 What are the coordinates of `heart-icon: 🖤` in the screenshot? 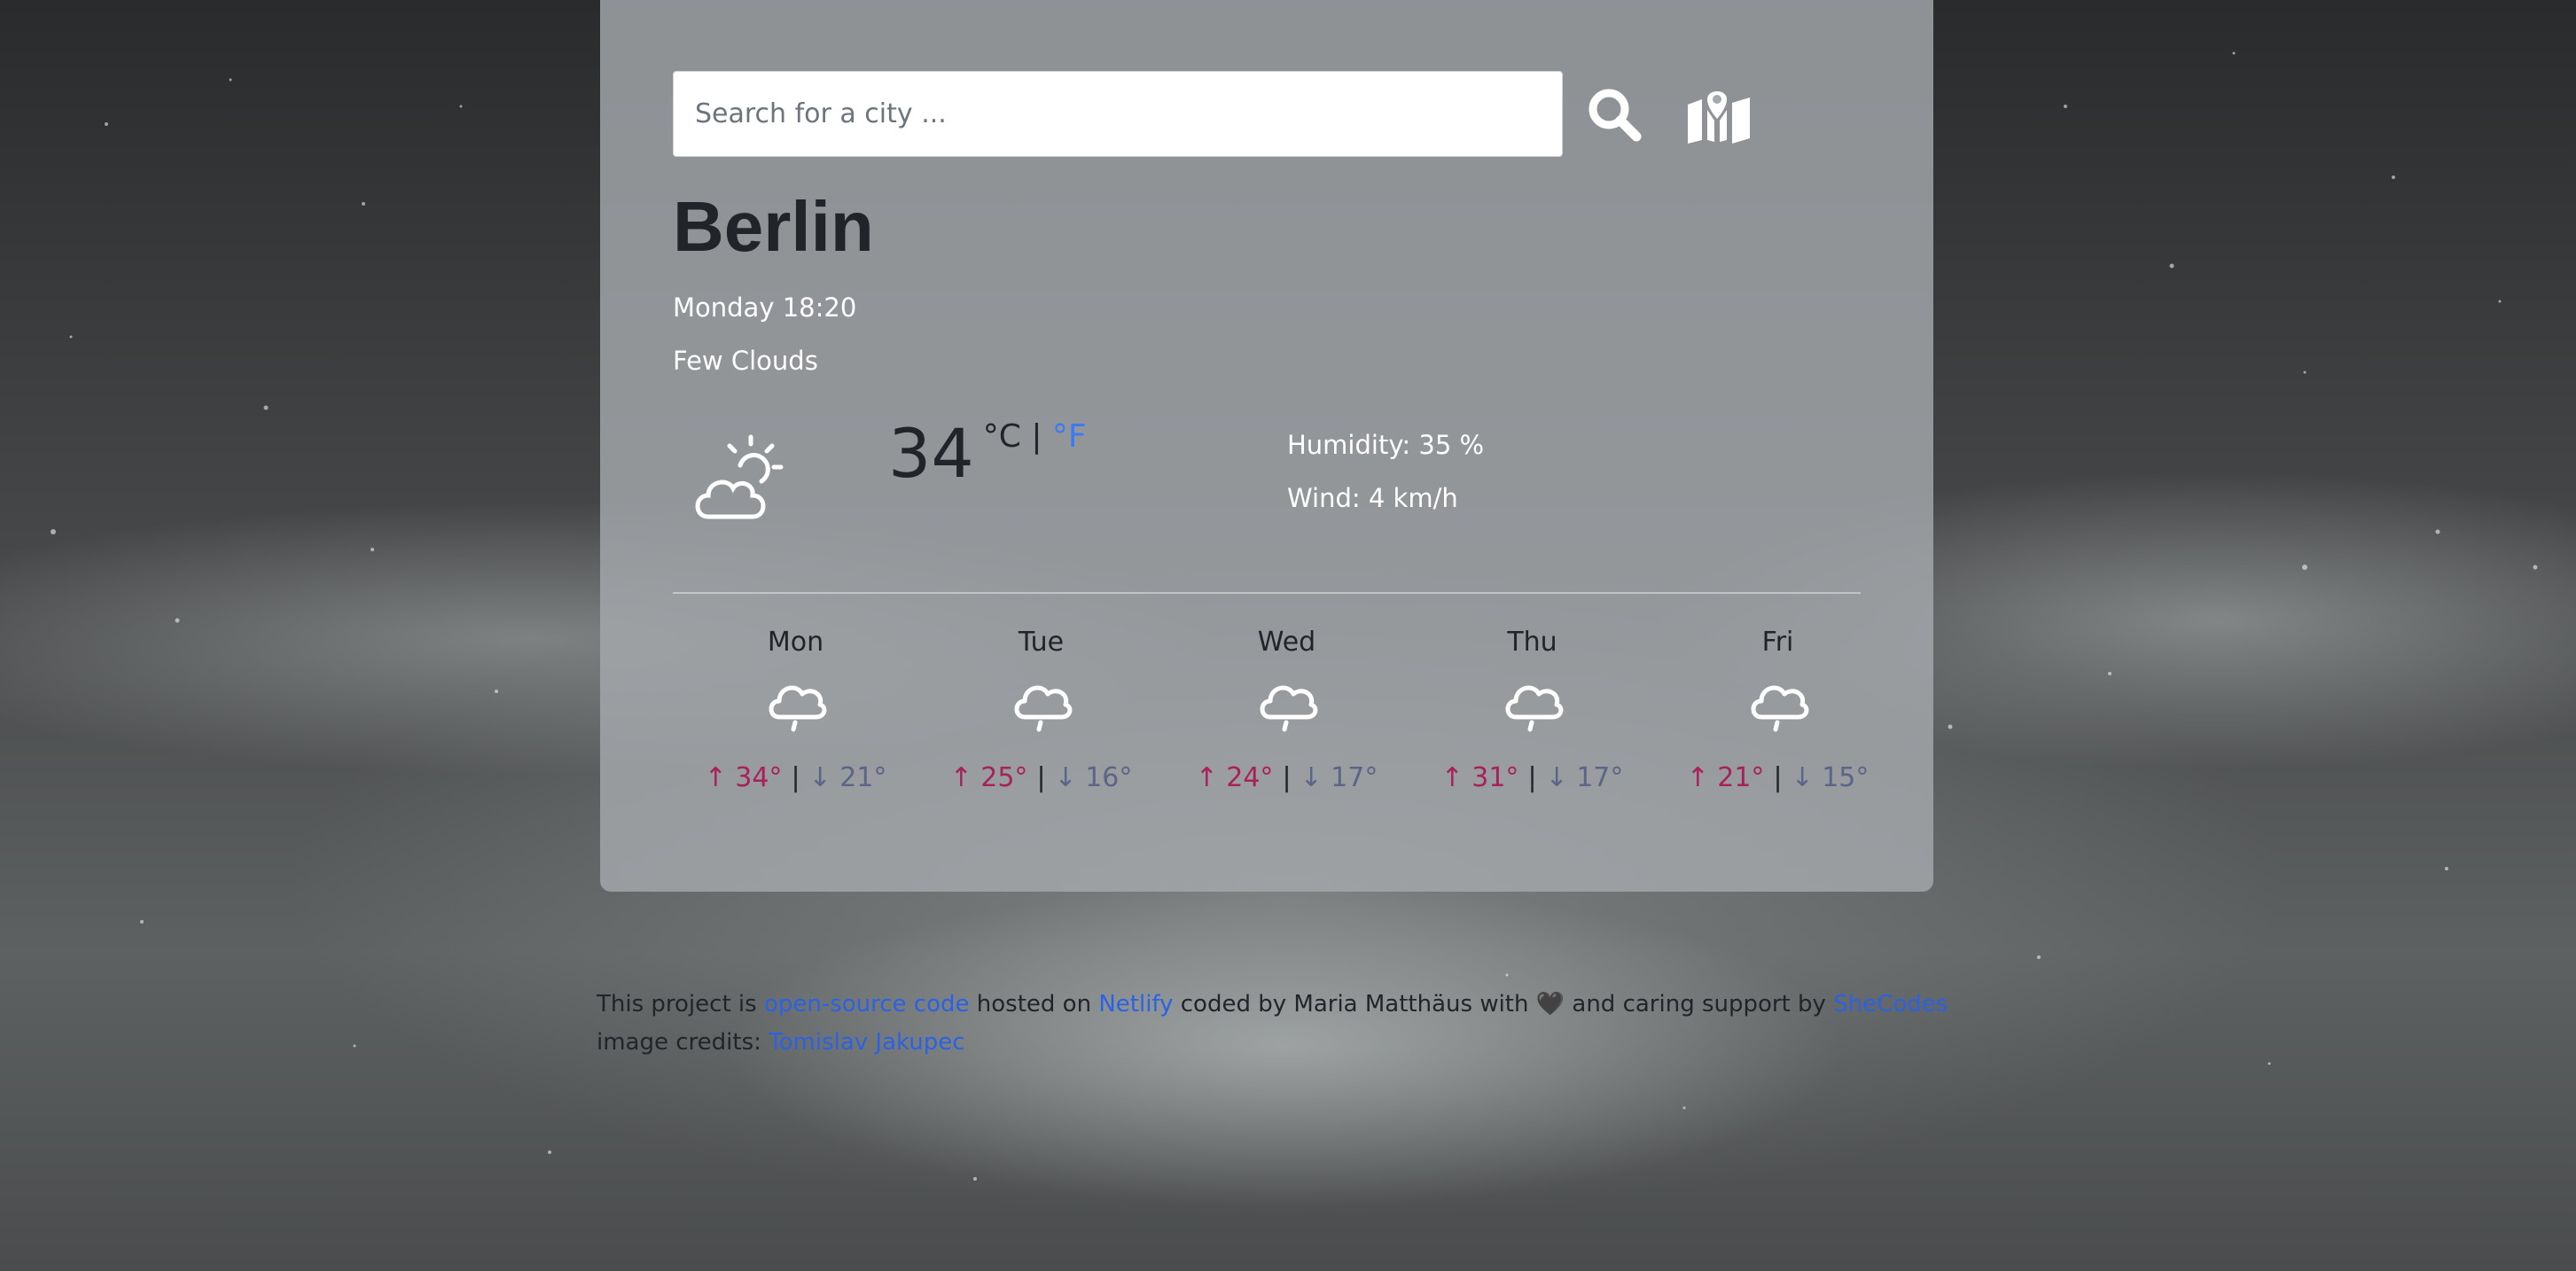 It's located at (1550, 1004).